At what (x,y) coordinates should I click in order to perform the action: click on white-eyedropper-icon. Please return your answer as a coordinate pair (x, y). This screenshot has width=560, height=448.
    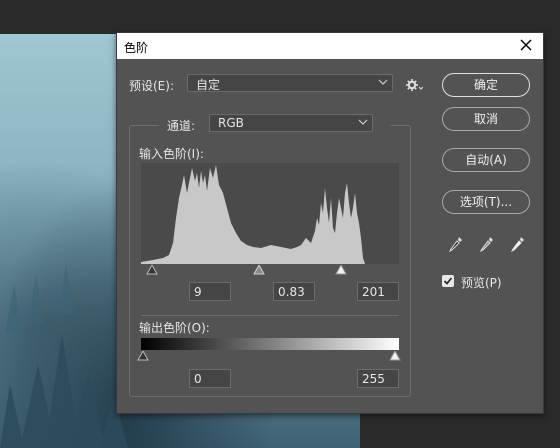
    Looking at the image, I should click on (518, 244).